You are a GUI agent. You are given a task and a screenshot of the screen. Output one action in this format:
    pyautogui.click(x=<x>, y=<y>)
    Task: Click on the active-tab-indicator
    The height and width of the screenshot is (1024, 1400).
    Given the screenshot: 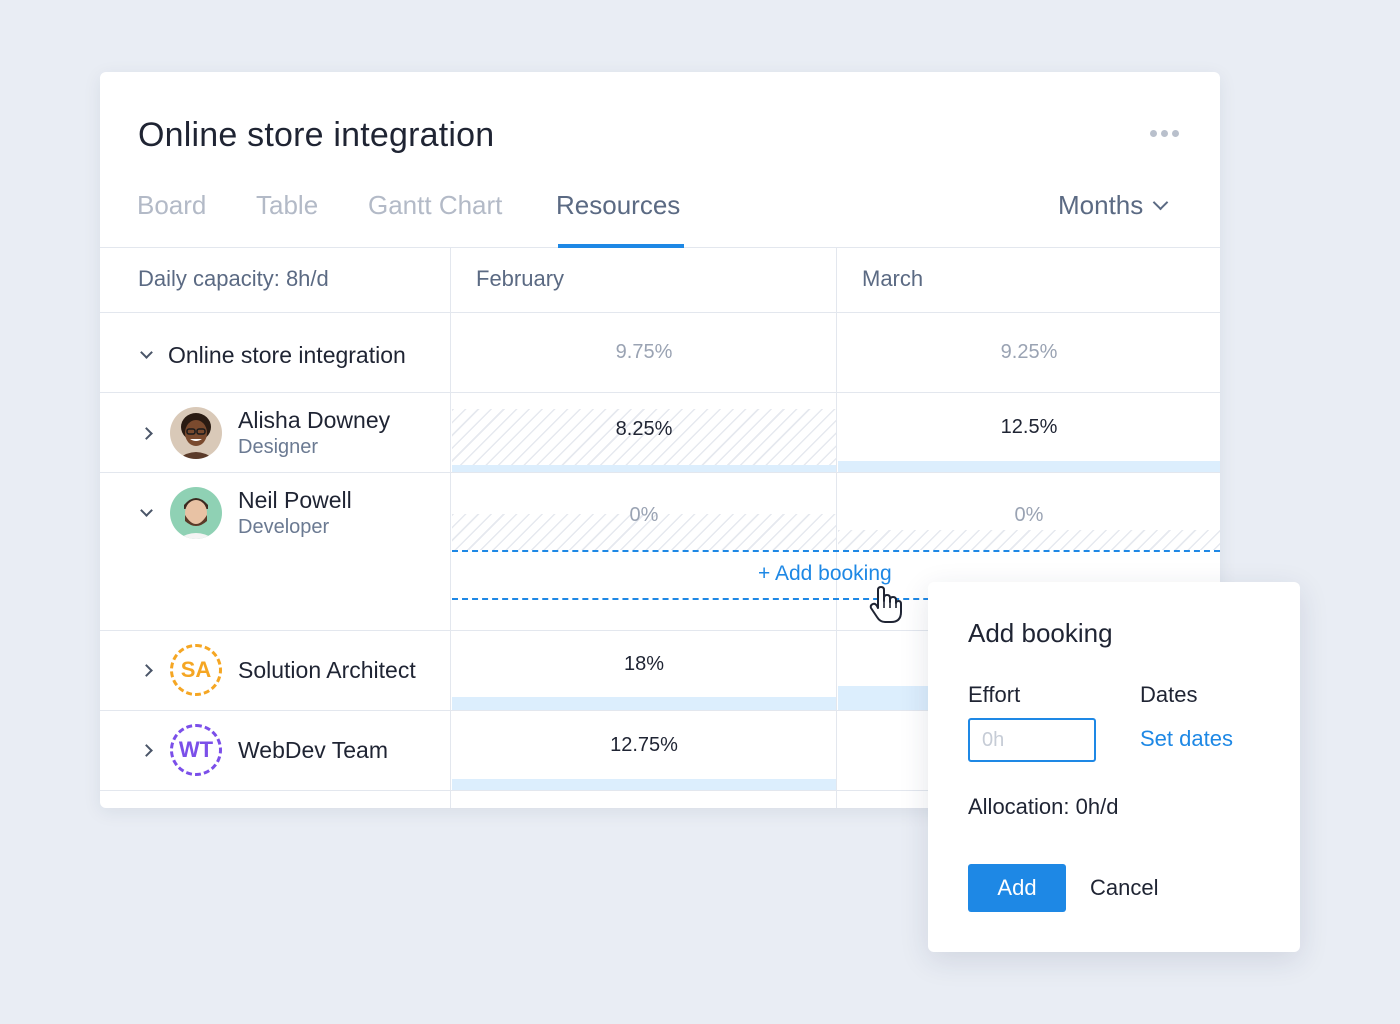 What is the action you would take?
    pyautogui.click(x=621, y=246)
    